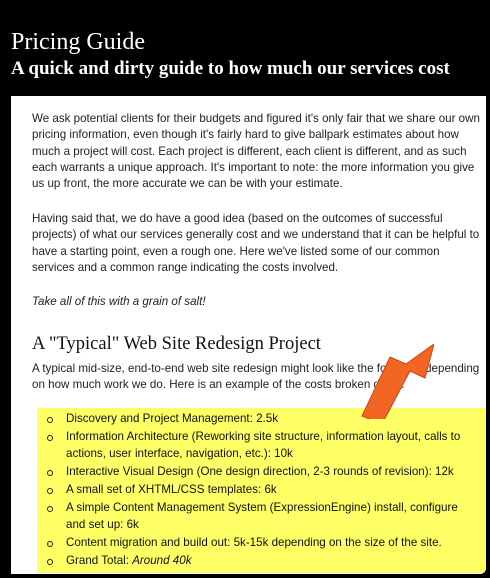 This screenshot has height=578, width=490. Describe the element at coordinates (171, 490) in the screenshot. I see `list-item-text: A small set of XHTML/CSS templates: 6k` at that location.